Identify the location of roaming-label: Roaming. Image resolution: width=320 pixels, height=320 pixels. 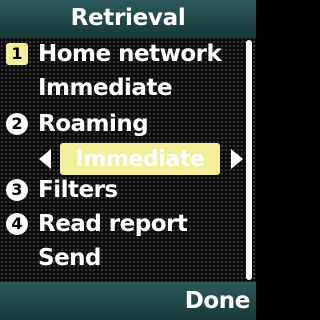
(93, 124).